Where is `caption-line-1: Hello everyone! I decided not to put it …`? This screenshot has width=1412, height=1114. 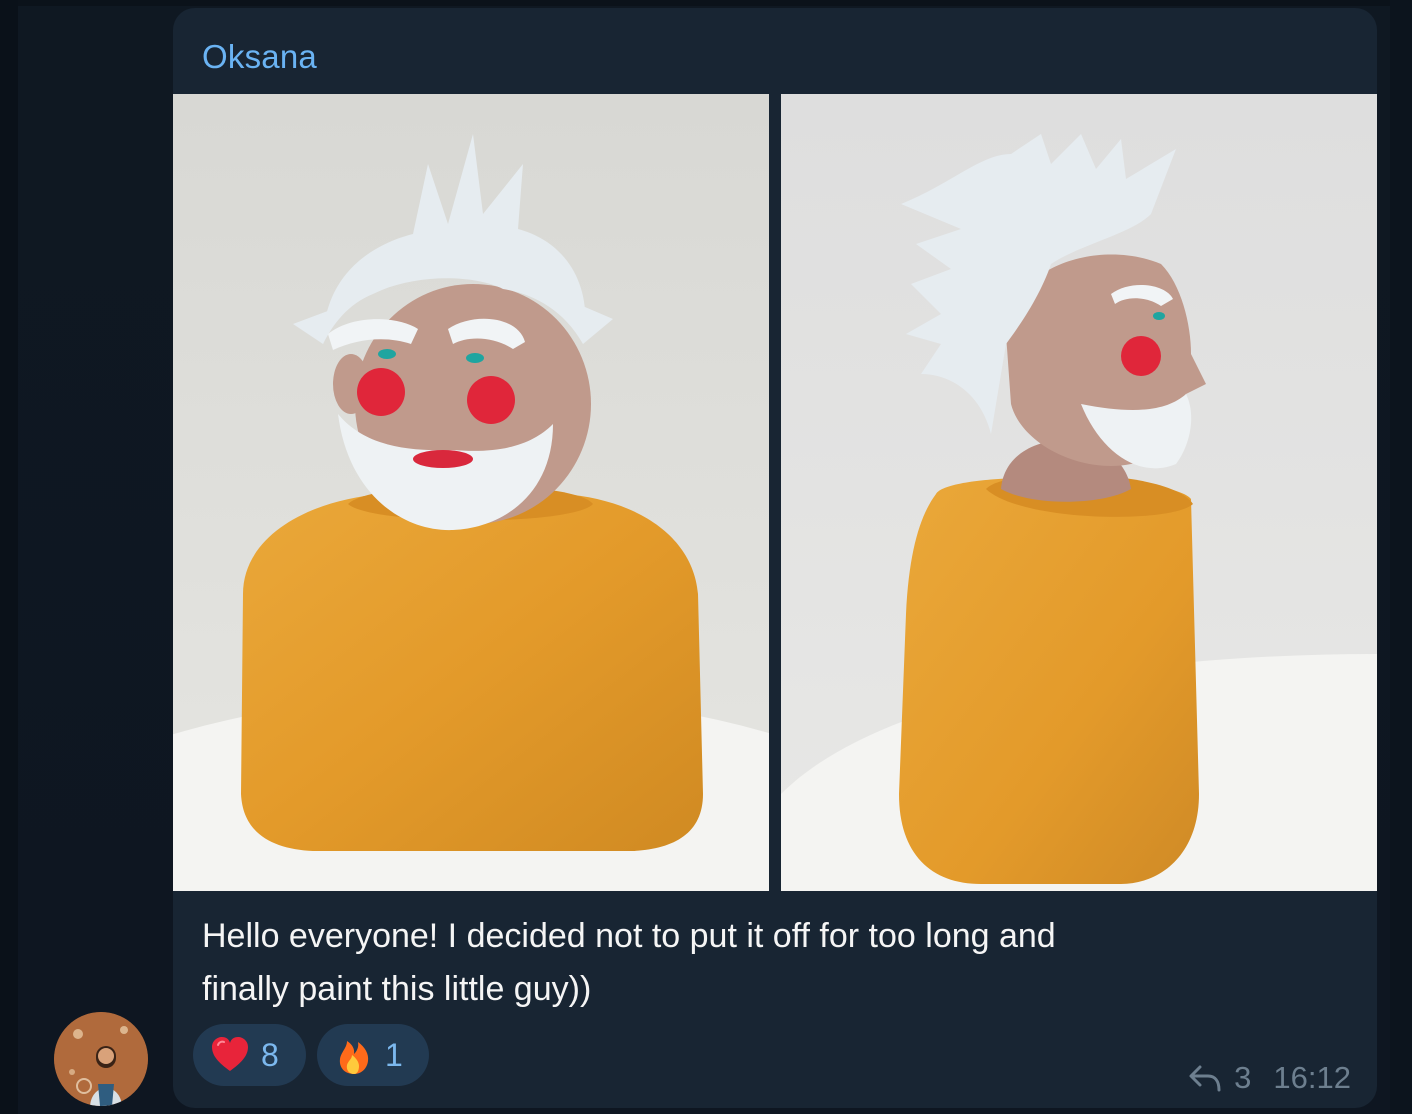 caption-line-1: Hello everyone! I decided not to put it … is located at coordinates (629, 936).